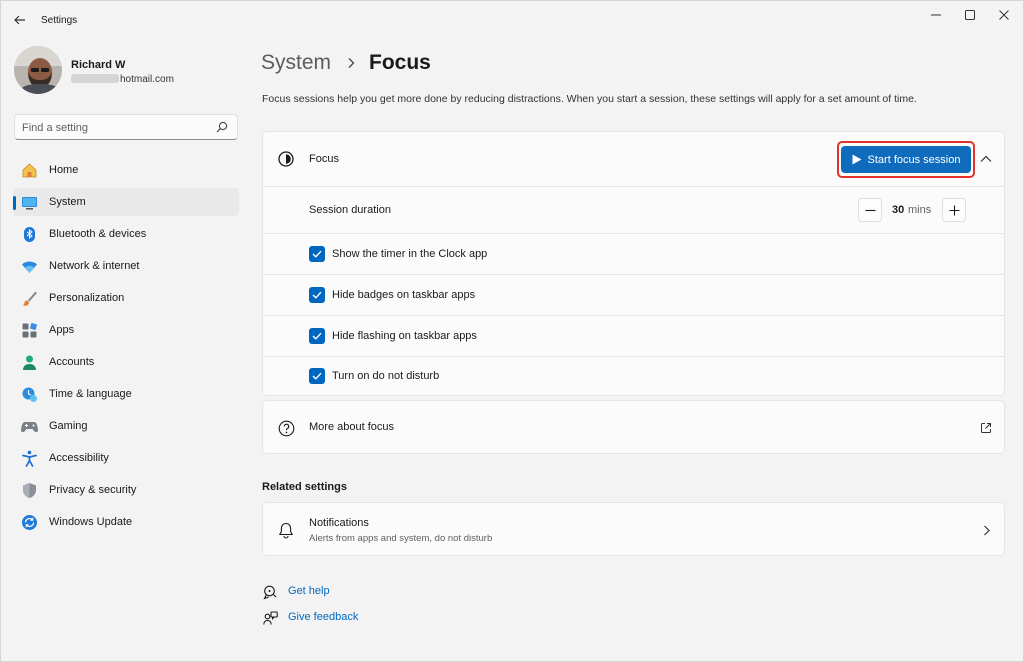 The height and width of the screenshot is (662, 1024). What do you see at coordinates (91, 522) in the screenshot?
I see `sidebar-item-label: Windows Update` at bounding box center [91, 522].